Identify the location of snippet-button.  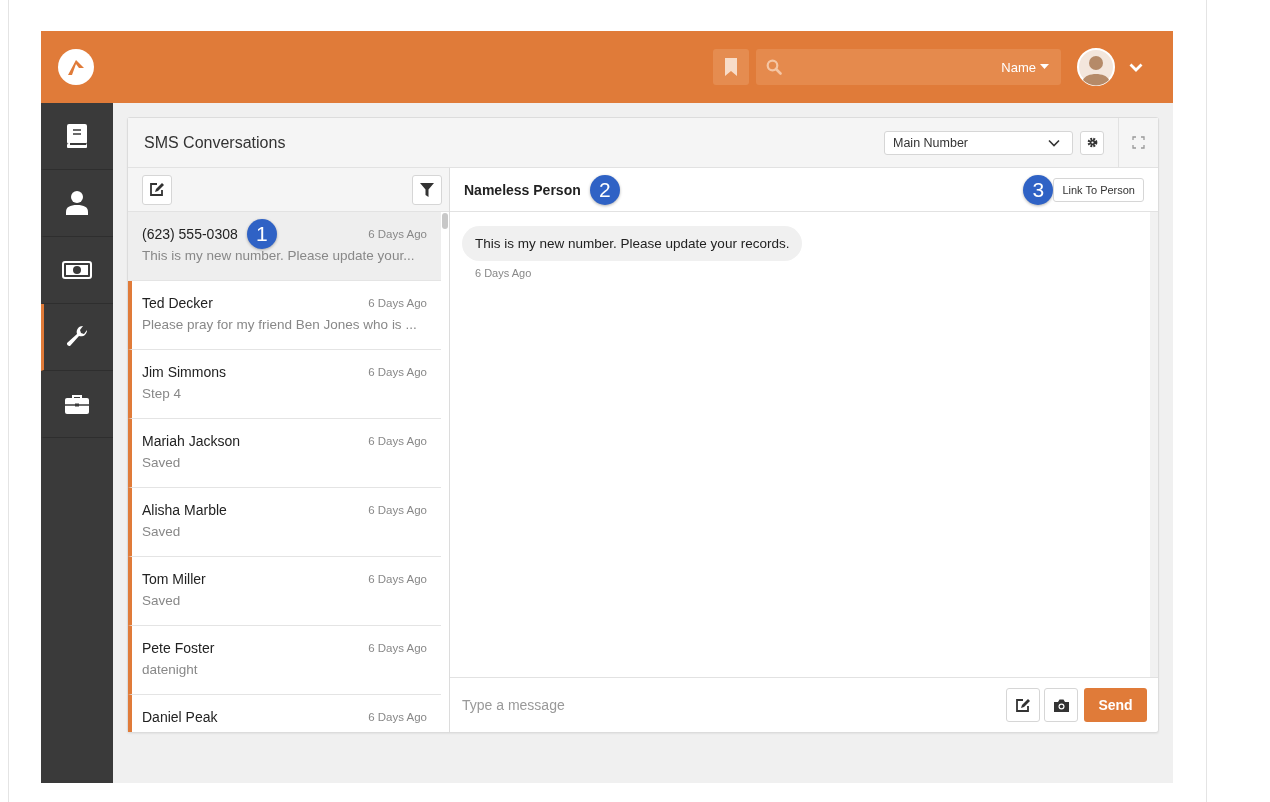
(1023, 705).